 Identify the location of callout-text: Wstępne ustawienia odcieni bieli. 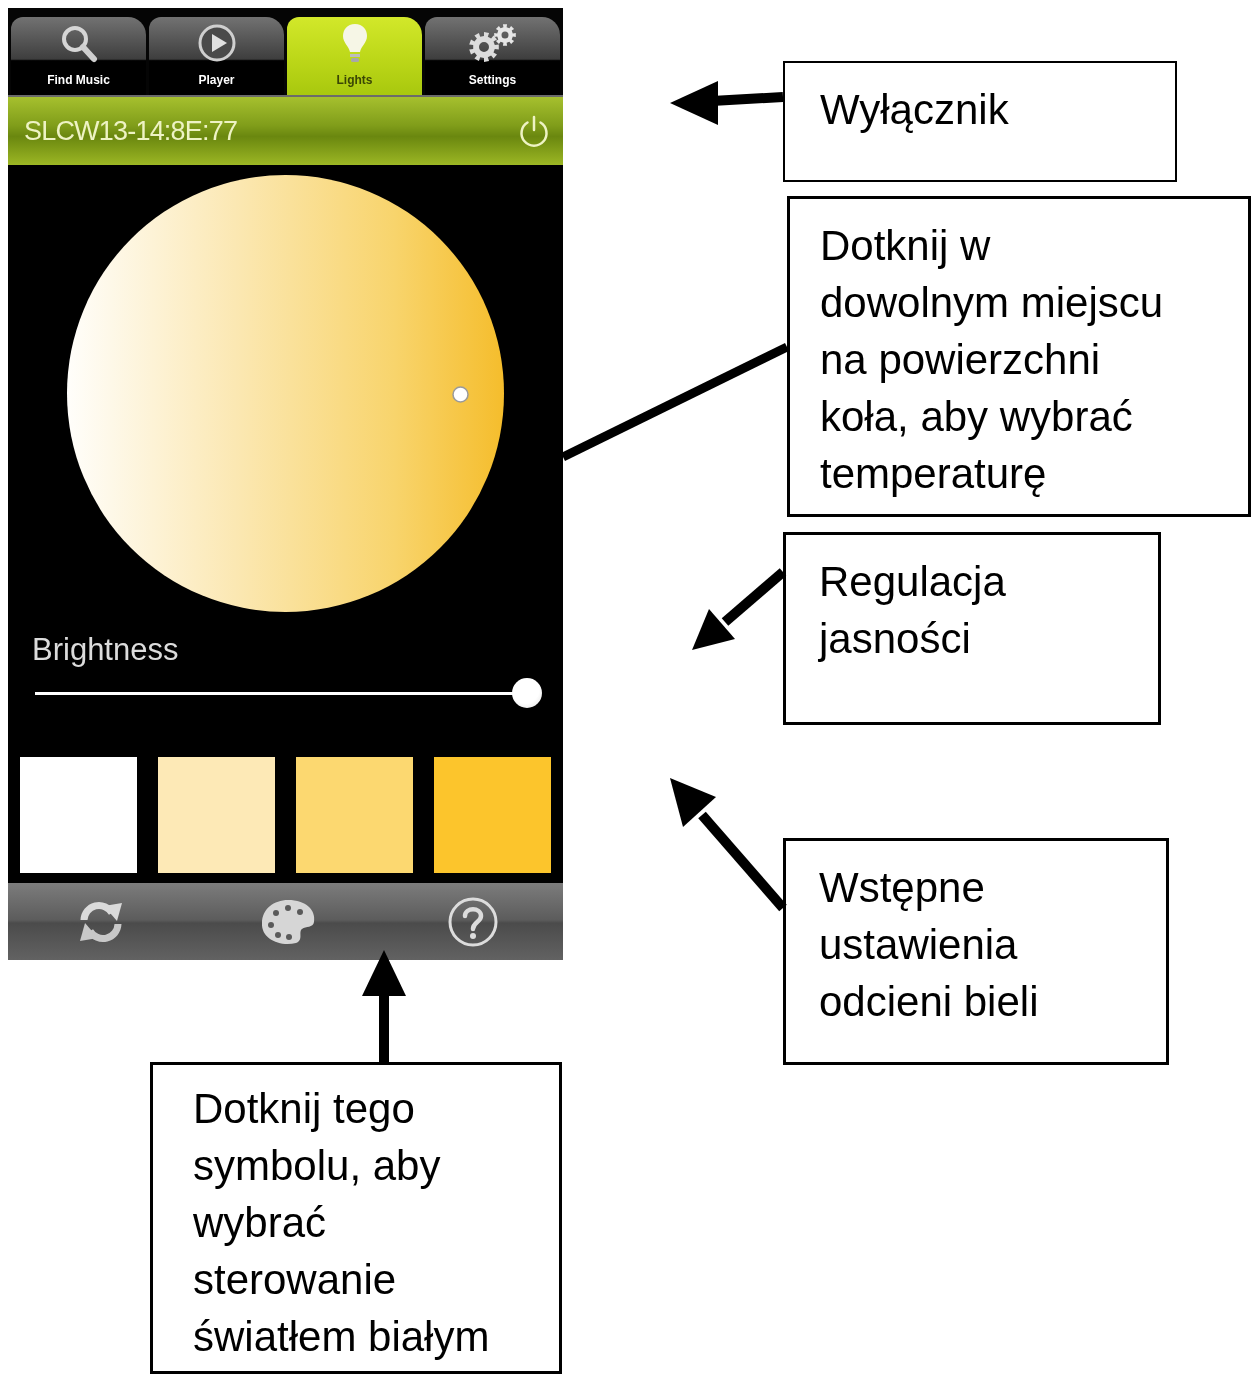
(929, 945).